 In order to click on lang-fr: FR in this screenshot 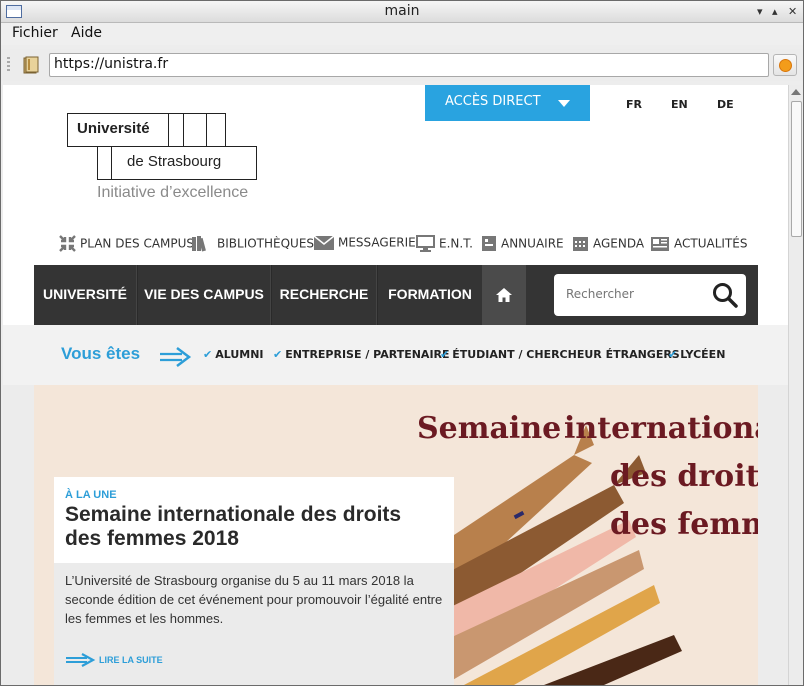, I will do `click(634, 104)`.